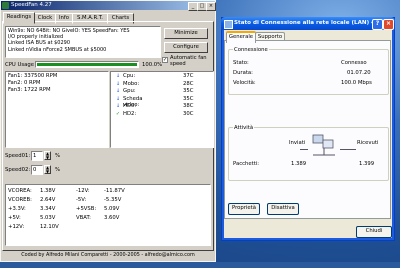  What do you see at coordinates (112, 209) in the screenshot?
I see `voltage-value: 5.09V` at bounding box center [112, 209].